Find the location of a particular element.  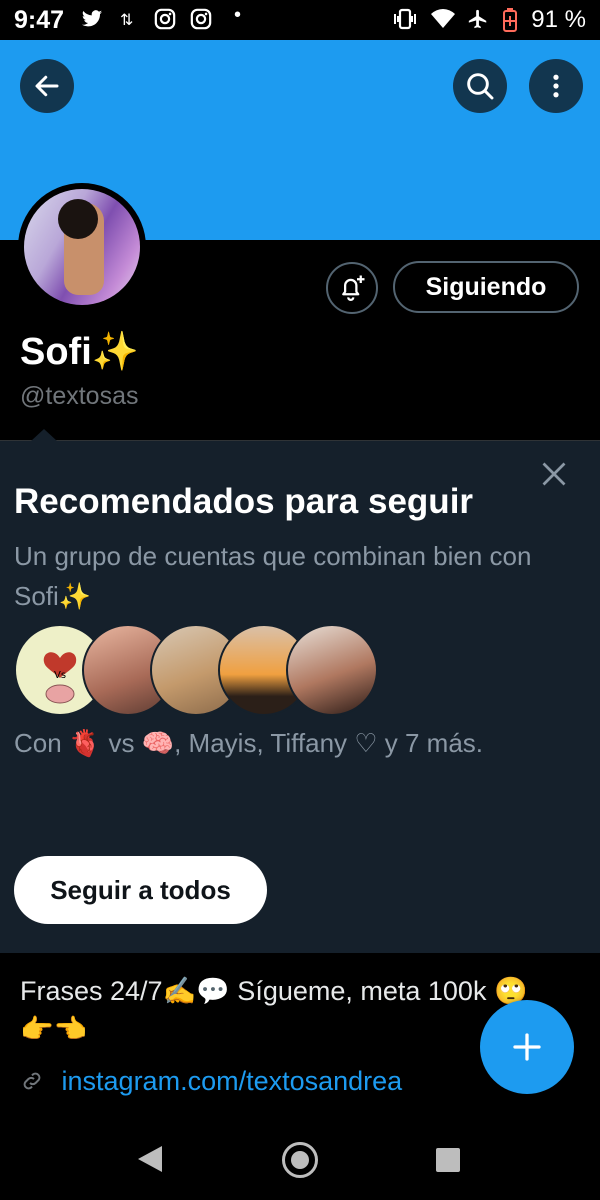

bell-plus-icon is located at coordinates (353, 288).